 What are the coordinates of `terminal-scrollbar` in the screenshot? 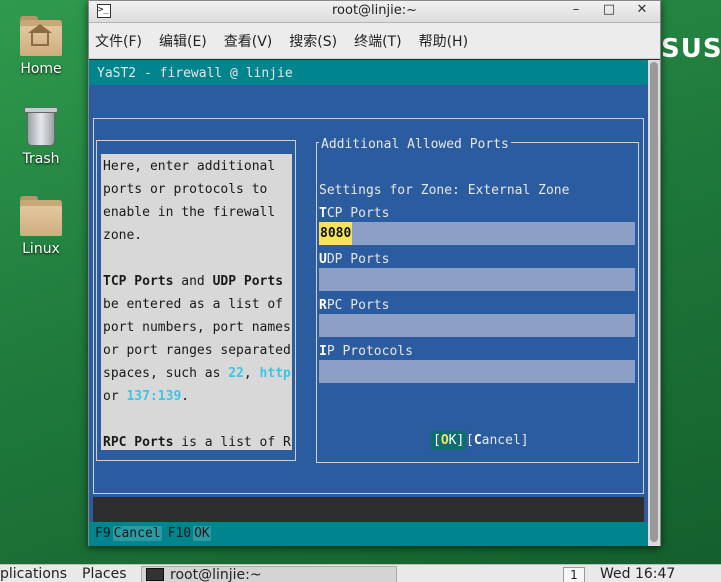 It's located at (654, 303).